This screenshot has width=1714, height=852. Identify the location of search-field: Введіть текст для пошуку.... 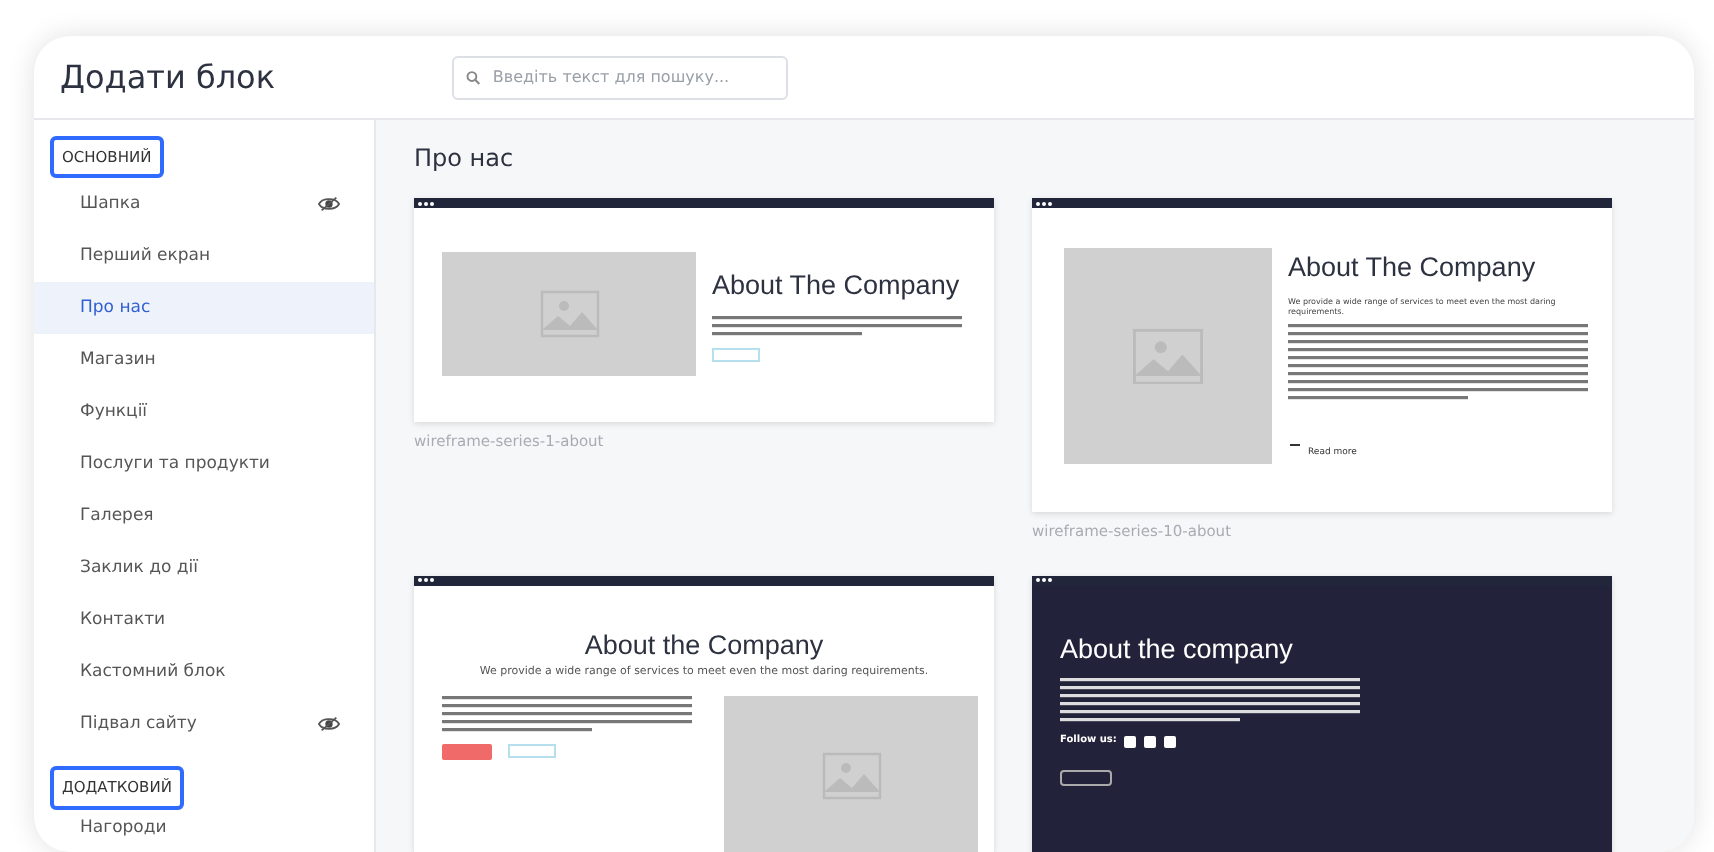
(620, 77).